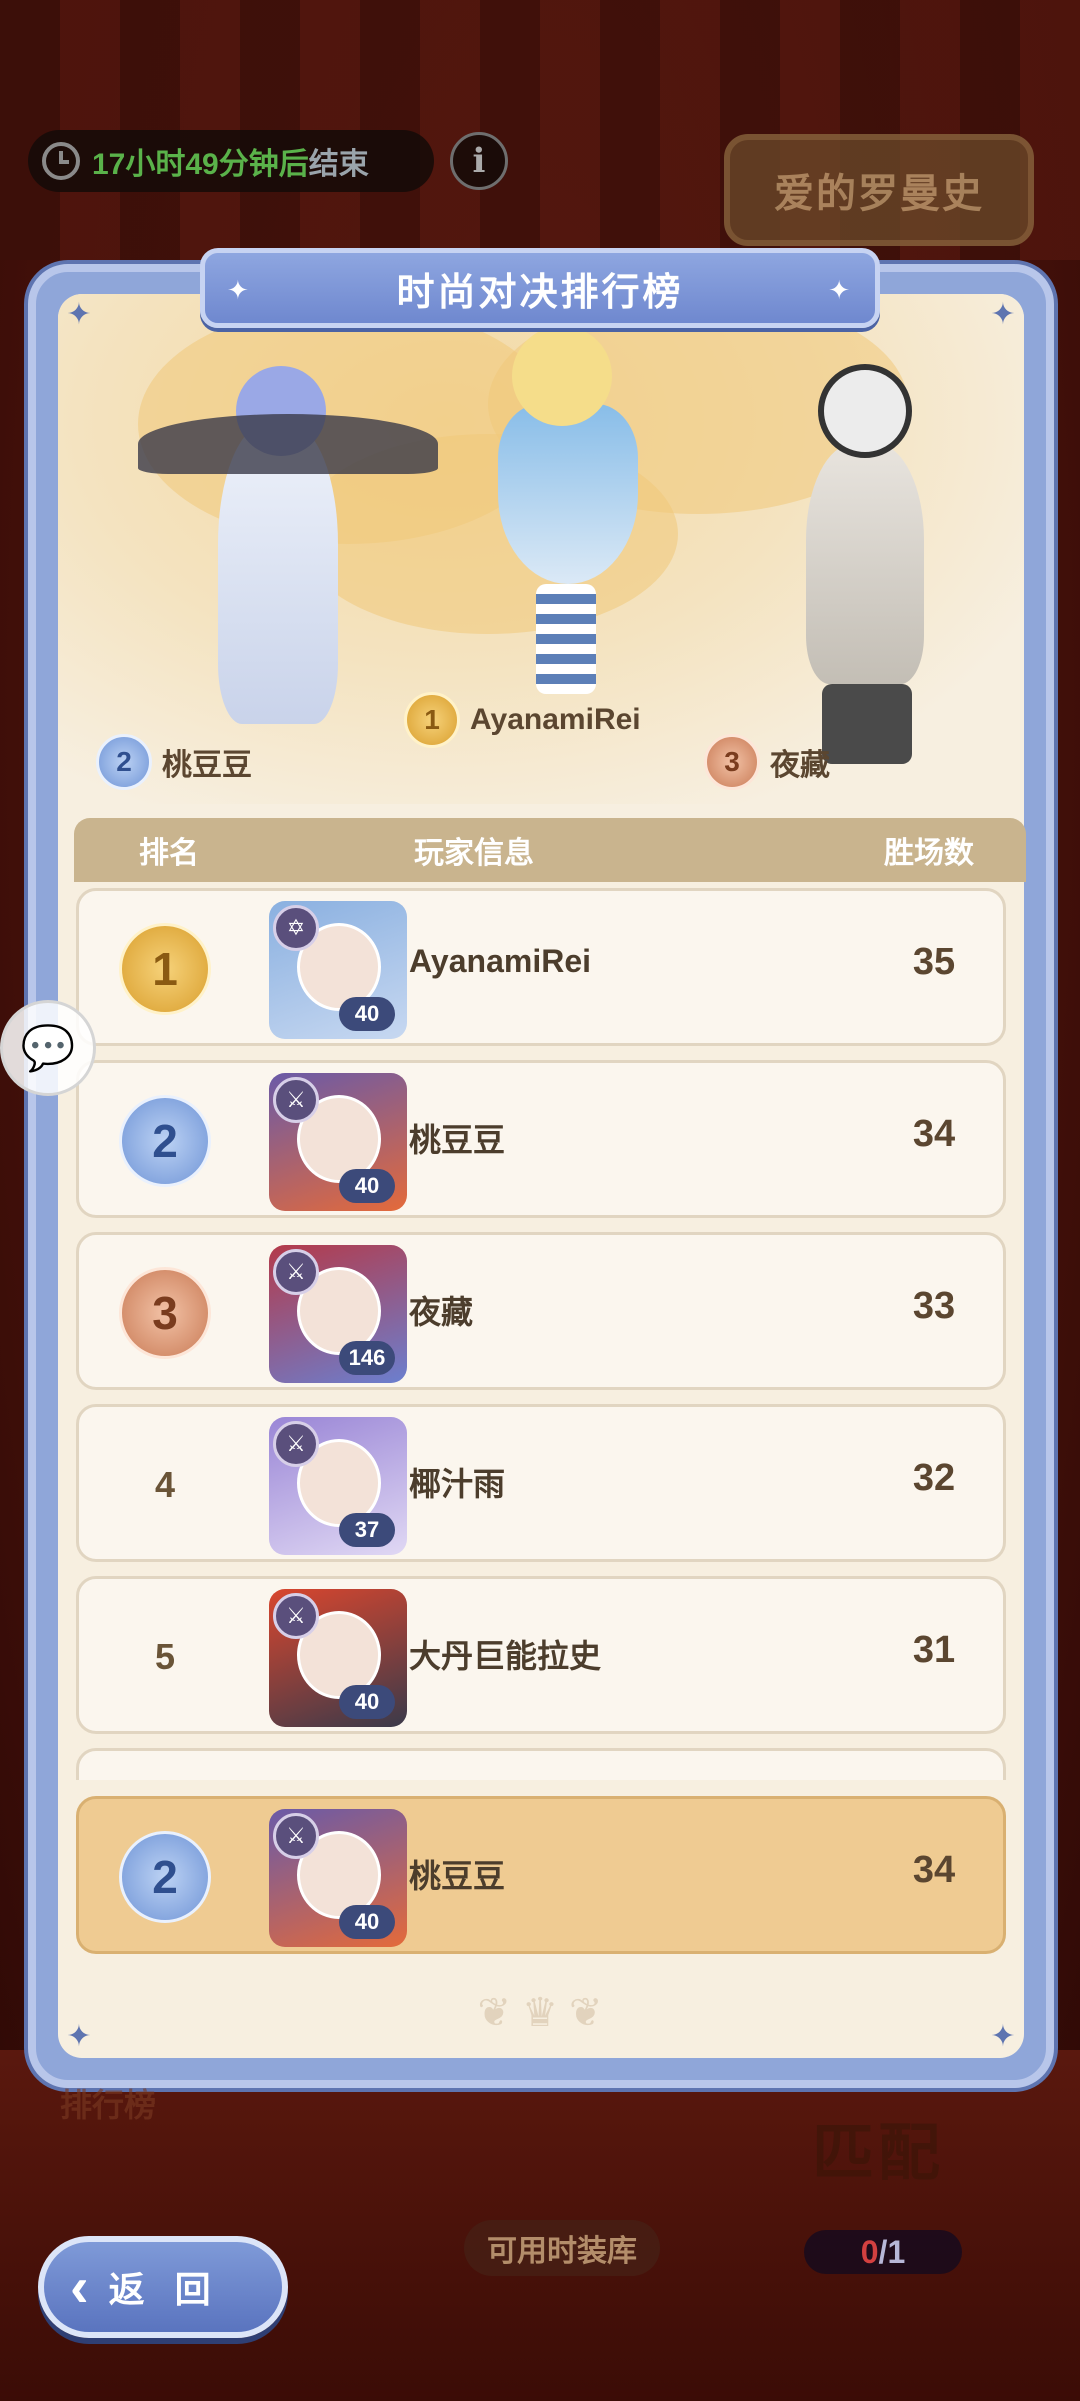  I want to click on win-count: 35, so click(934, 962).